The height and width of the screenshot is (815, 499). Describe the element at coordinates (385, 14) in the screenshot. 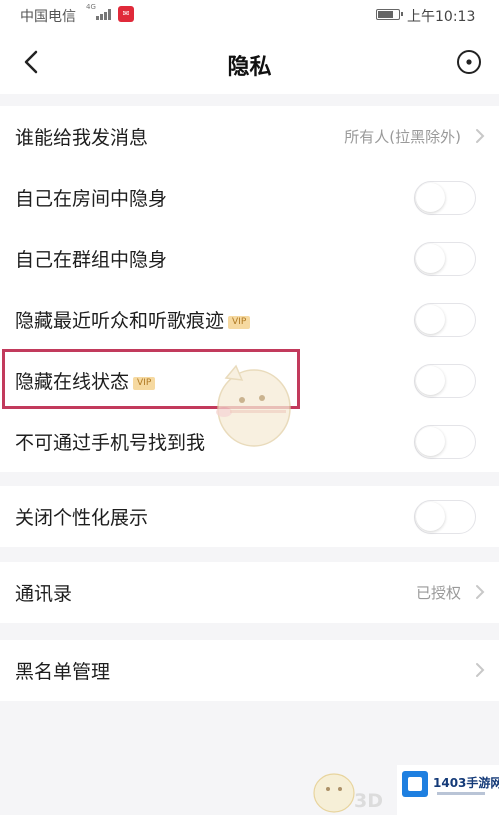

I see `battery-level-fill` at that location.